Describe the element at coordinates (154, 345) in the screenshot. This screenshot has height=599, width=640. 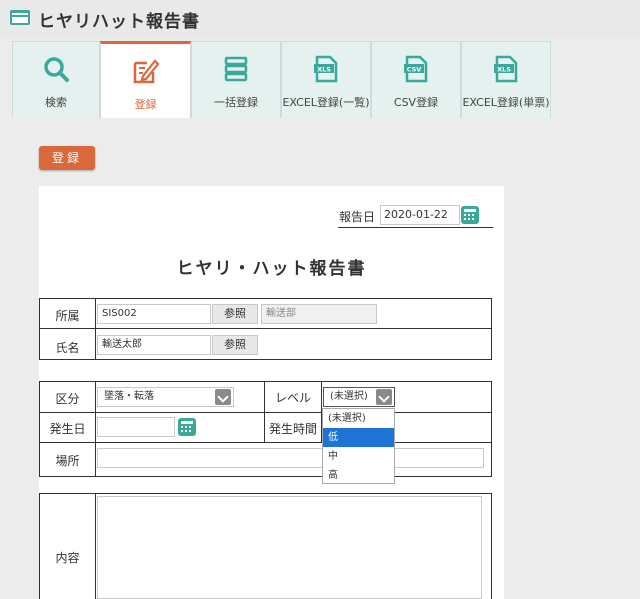
I see `name-field: 輸送太郎` at that location.